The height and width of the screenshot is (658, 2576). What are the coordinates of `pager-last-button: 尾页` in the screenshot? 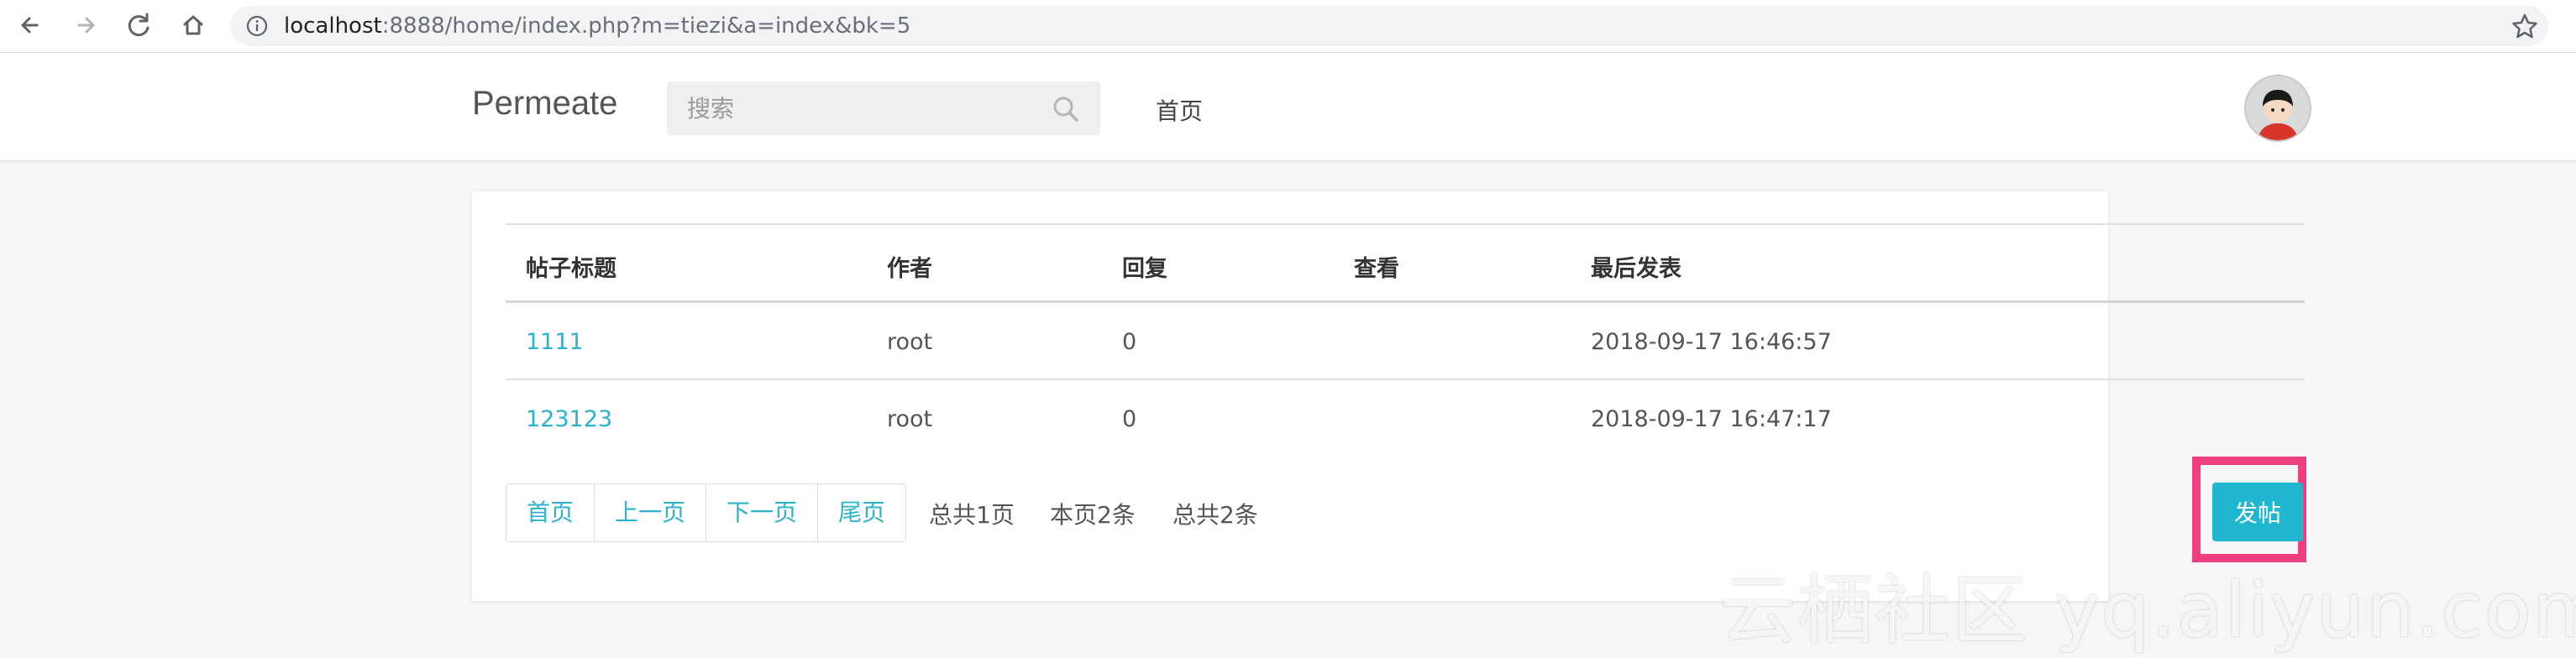 It's located at (861, 512).